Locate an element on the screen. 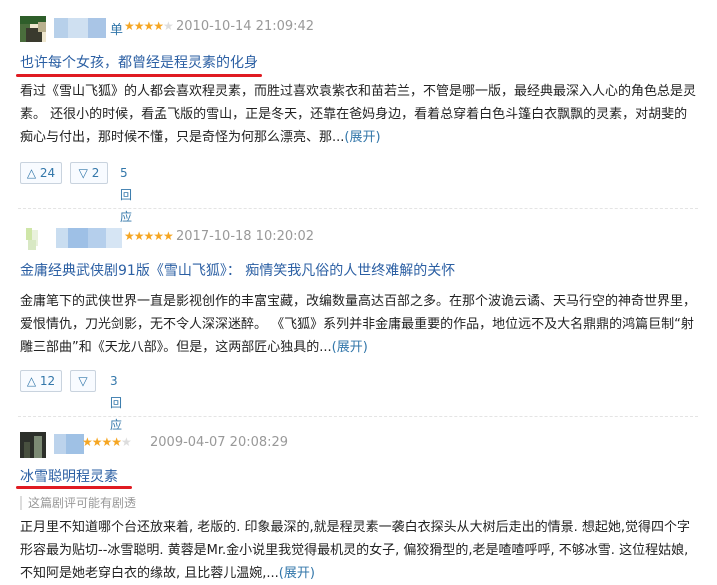  upvote-button: △ 24 is located at coordinates (41, 173).